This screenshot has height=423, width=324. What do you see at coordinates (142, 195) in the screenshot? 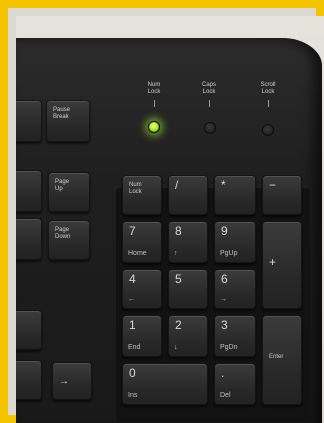
I see `num-lock-key: Num Lock` at bounding box center [142, 195].